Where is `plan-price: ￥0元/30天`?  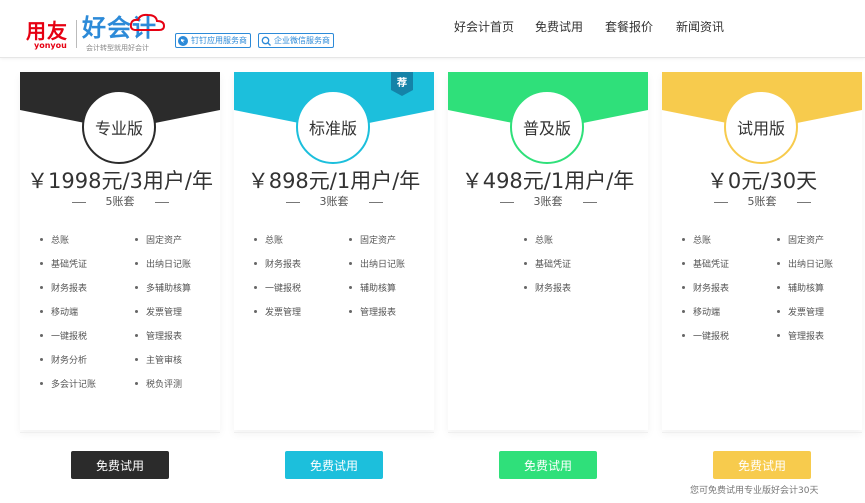
plan-price: ￥0元/30天 is located at coordinates (762, 181).